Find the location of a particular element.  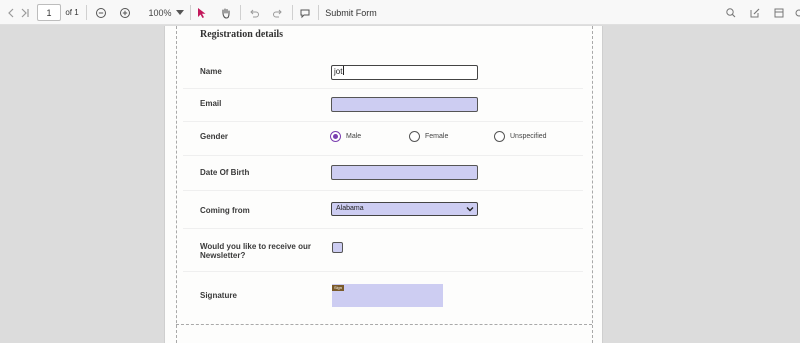

comment-icon is located at coordinates (305, 12).